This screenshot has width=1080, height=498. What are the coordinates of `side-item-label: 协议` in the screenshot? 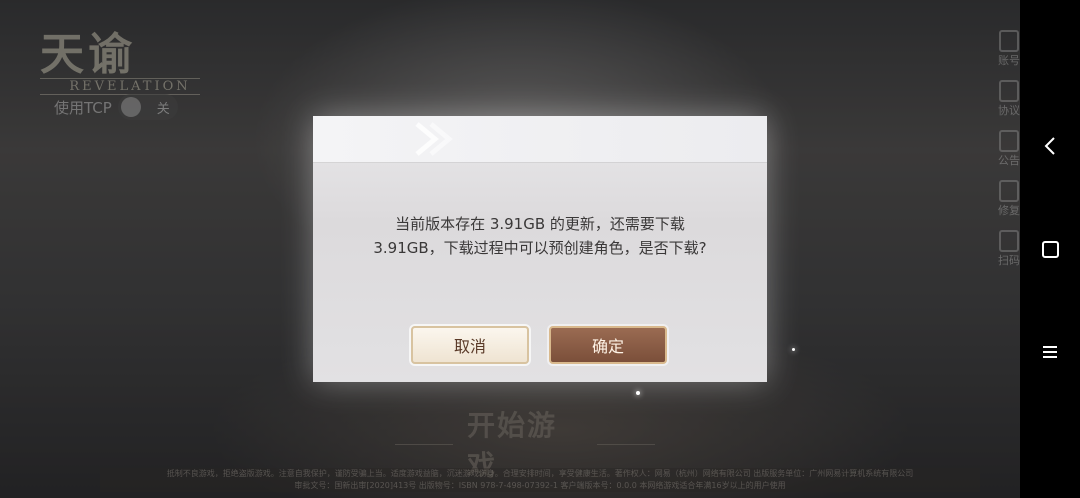 It's located at (1009, 110).